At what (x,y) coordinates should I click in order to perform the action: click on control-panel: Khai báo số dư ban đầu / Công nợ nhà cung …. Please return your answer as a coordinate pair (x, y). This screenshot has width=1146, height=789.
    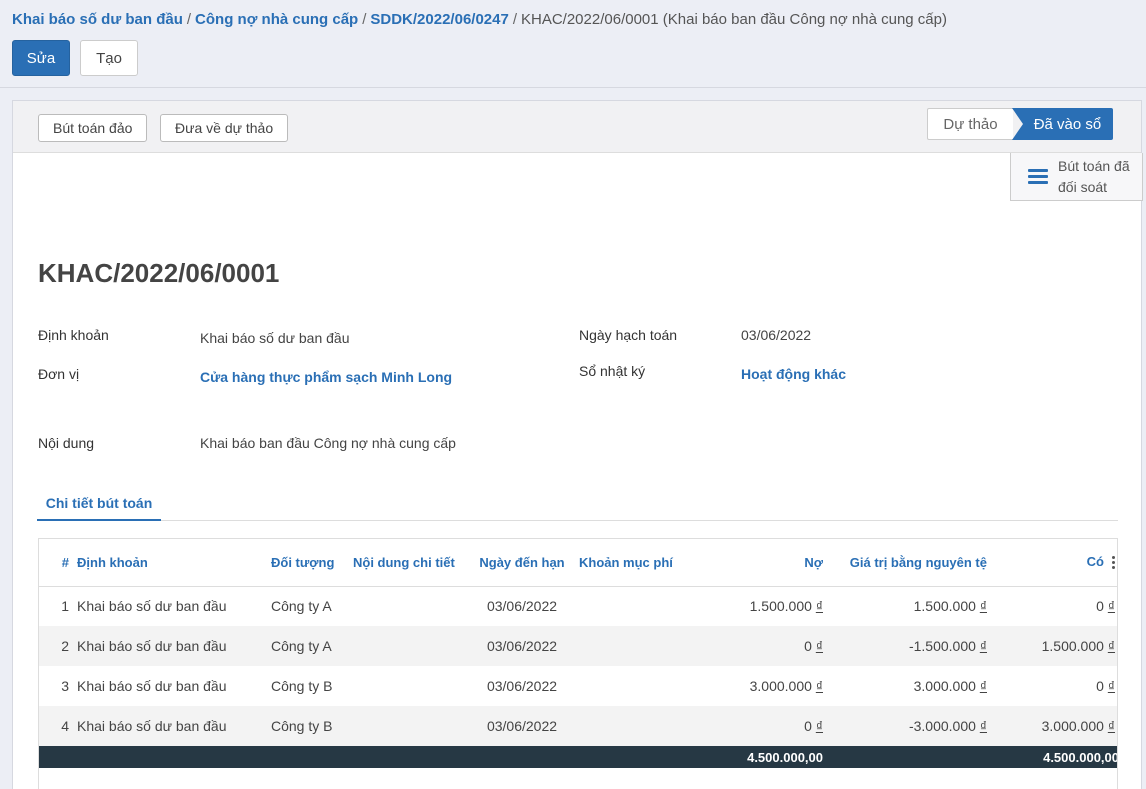
    Looking at the image, I should click on (573, 44).